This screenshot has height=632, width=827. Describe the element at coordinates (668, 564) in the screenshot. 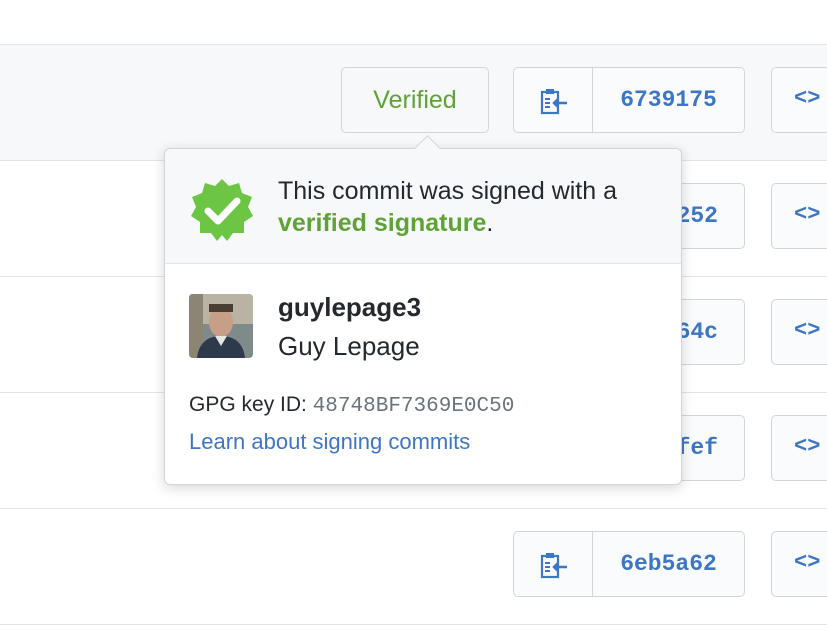

I see `commit-sha-link: 6eb5a62` at that location.